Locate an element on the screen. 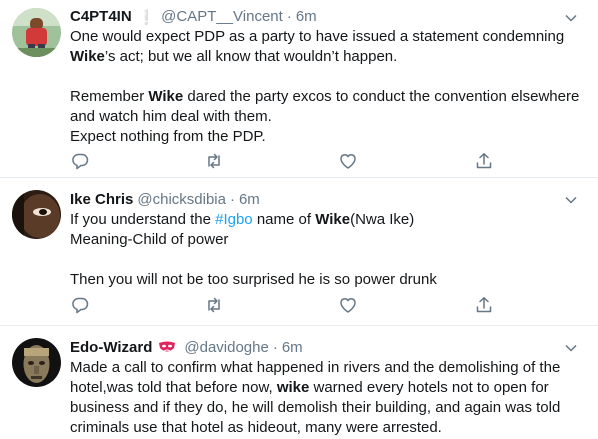 The height and width of the screenshot is (439, 598). text-line: Expect nothing from the PDP. is located at coordinates (168, 136).